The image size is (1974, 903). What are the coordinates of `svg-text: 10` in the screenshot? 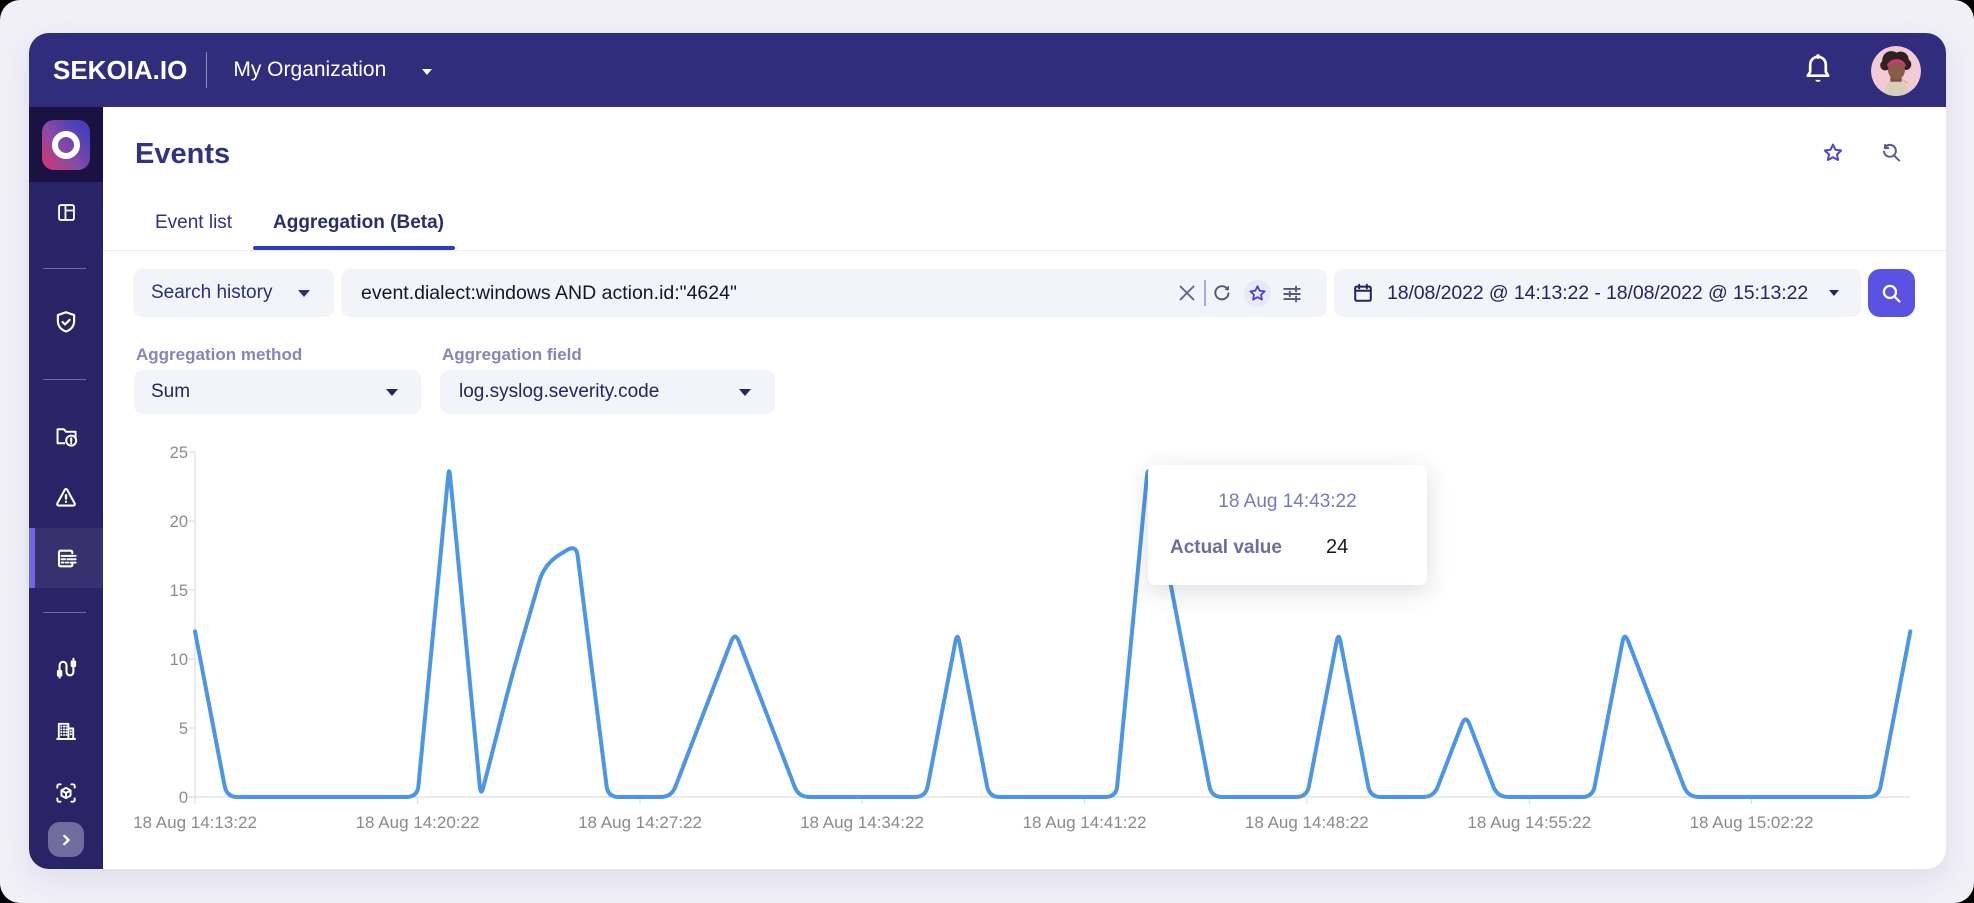 It's located at (179, 660).